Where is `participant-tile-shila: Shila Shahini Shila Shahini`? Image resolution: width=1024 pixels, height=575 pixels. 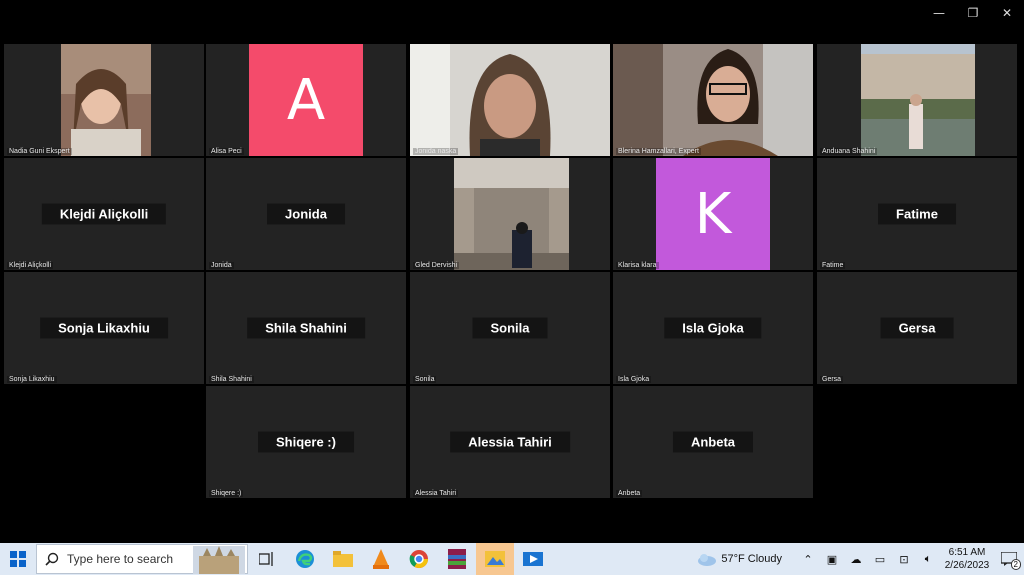 participant-tile-shila: Shila Shahini Shila Shahini is located at coordinates (306, 328).